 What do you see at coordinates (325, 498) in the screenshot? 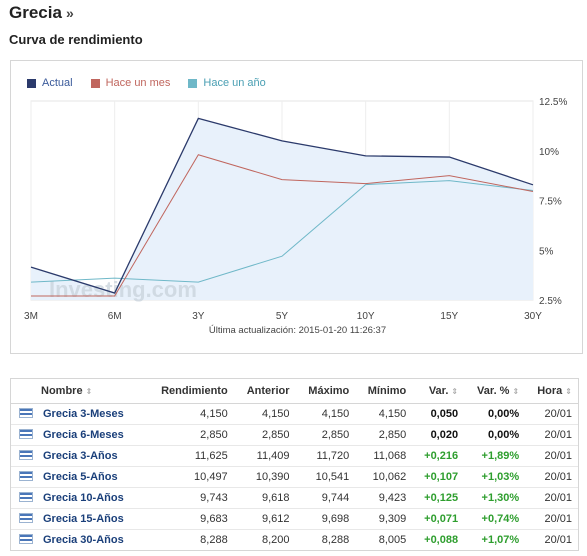
I see `cell-max: 9,744` at bounding box center [325, 498].